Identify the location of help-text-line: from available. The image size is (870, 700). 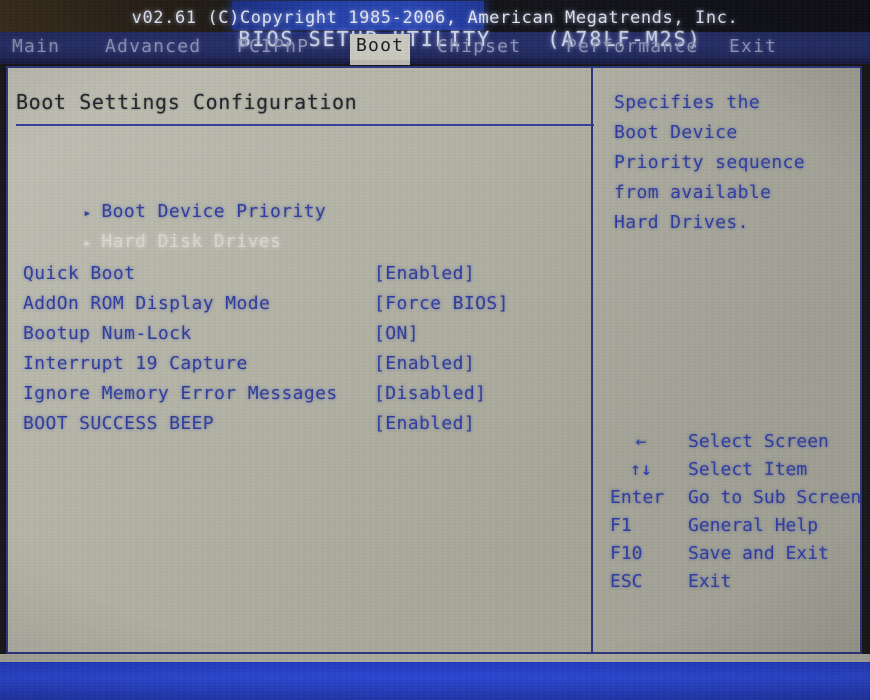
(693, 192).